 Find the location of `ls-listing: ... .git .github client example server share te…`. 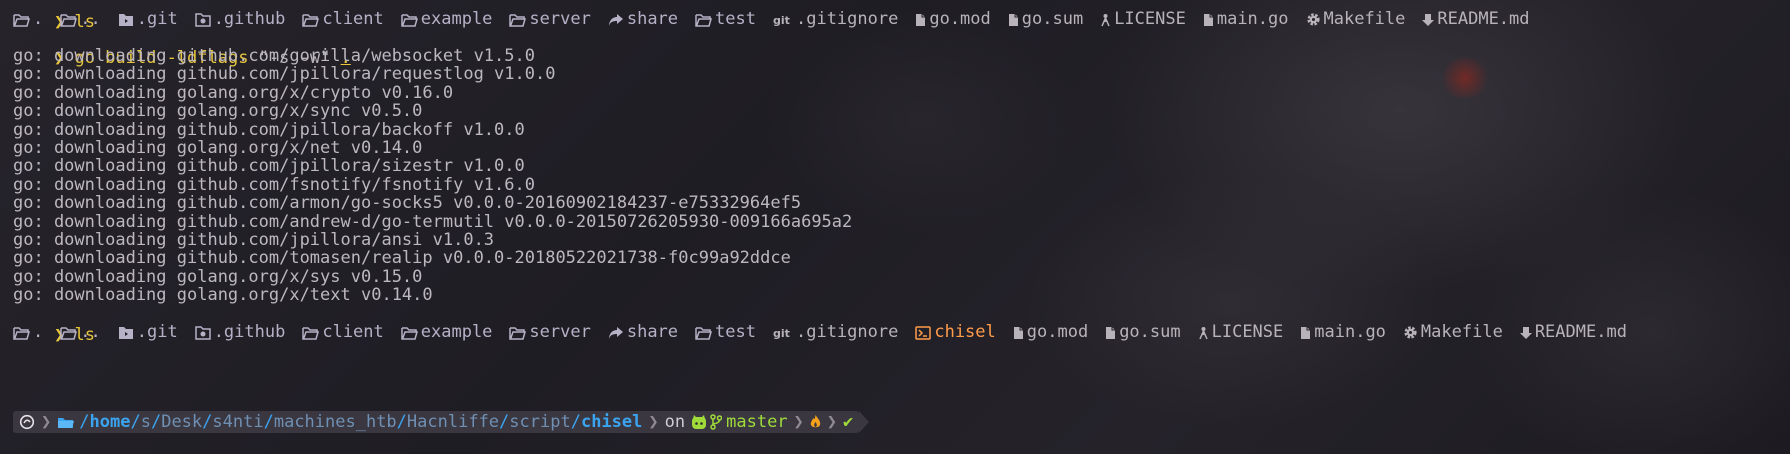

ls-listing: ... .git .github client example server share te… is located at coordinates (828, 332).